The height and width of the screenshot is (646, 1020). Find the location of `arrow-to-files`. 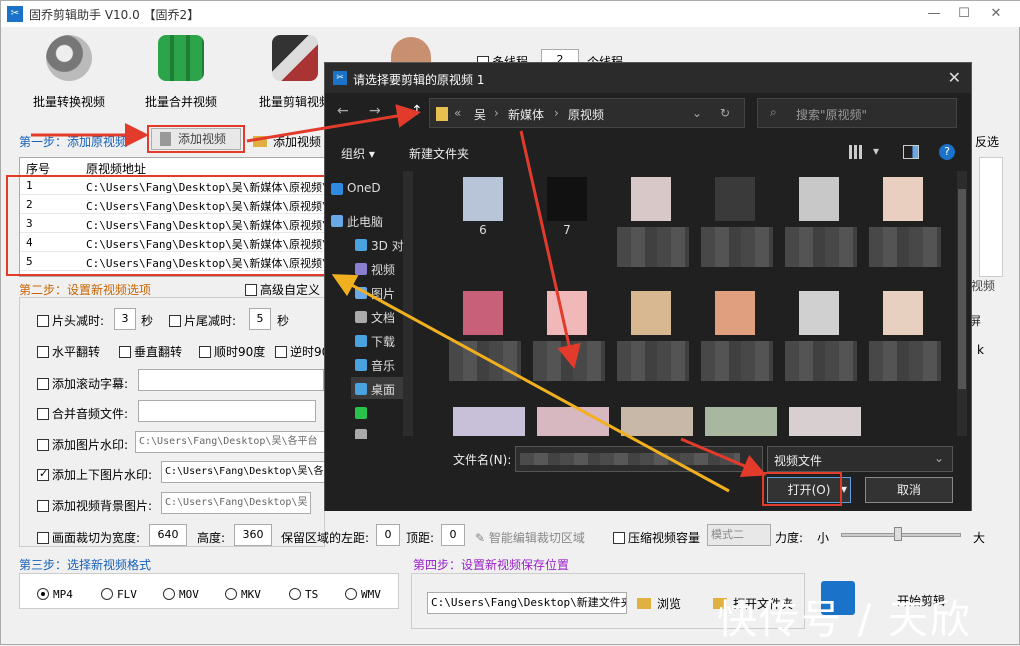

arrow-to-files is located at coordinates (550, 249).